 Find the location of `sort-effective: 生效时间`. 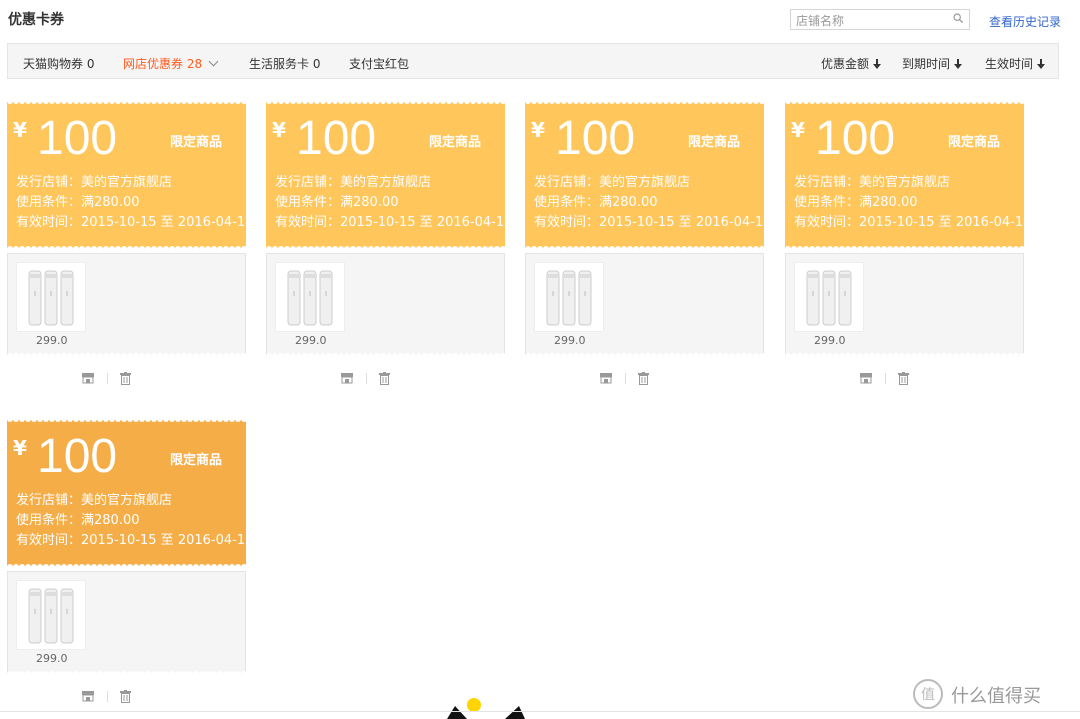

sort-effective: 生效时间 is located at coordinates (1015, 63).